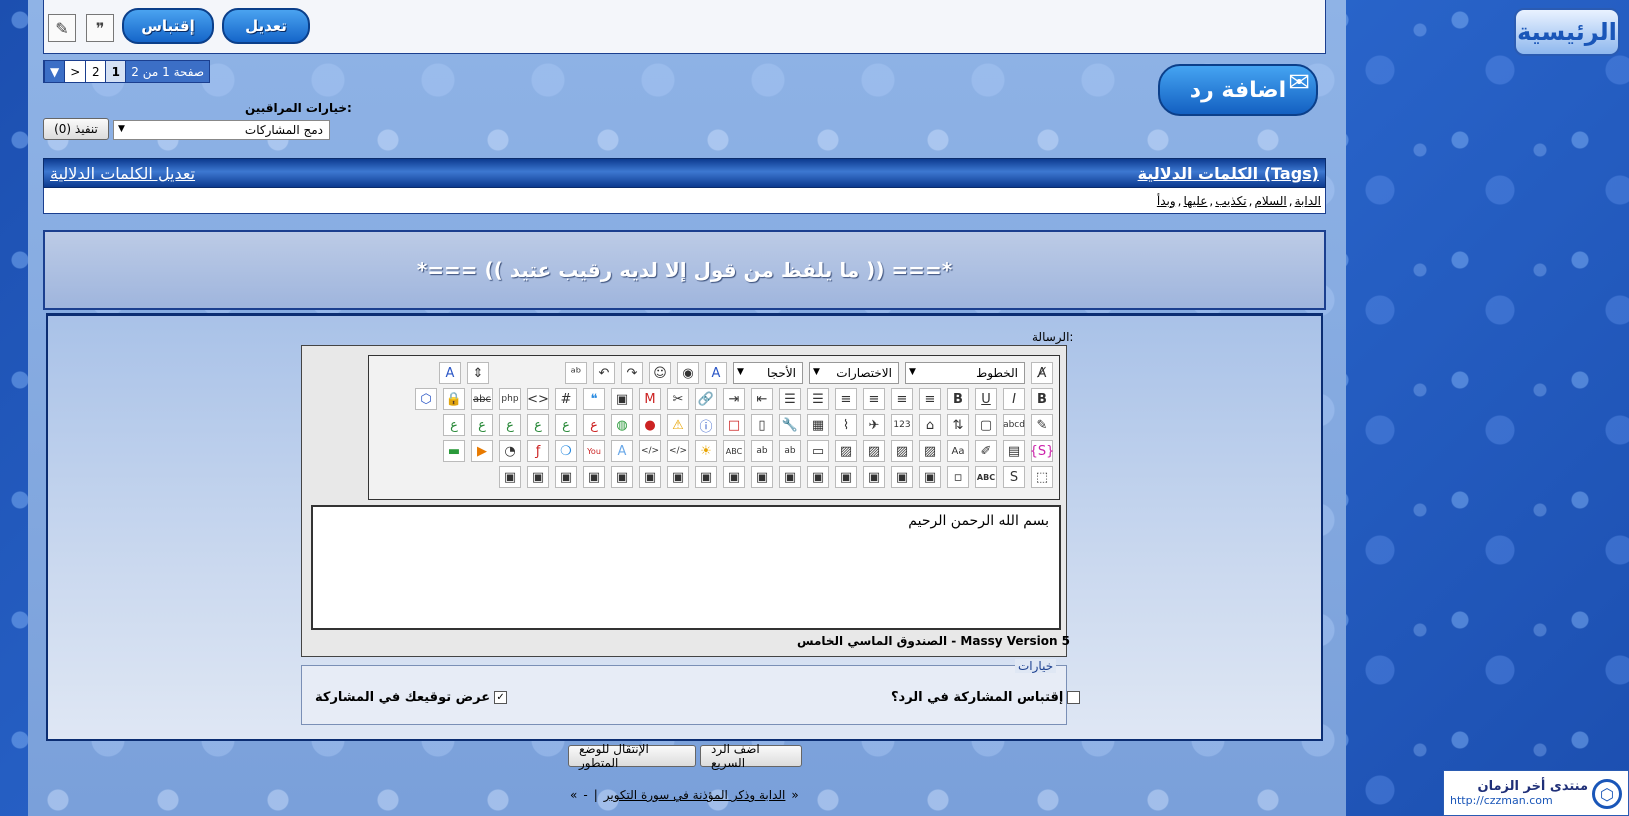  I want to click on page-2-link: 2, so click(95, 71).